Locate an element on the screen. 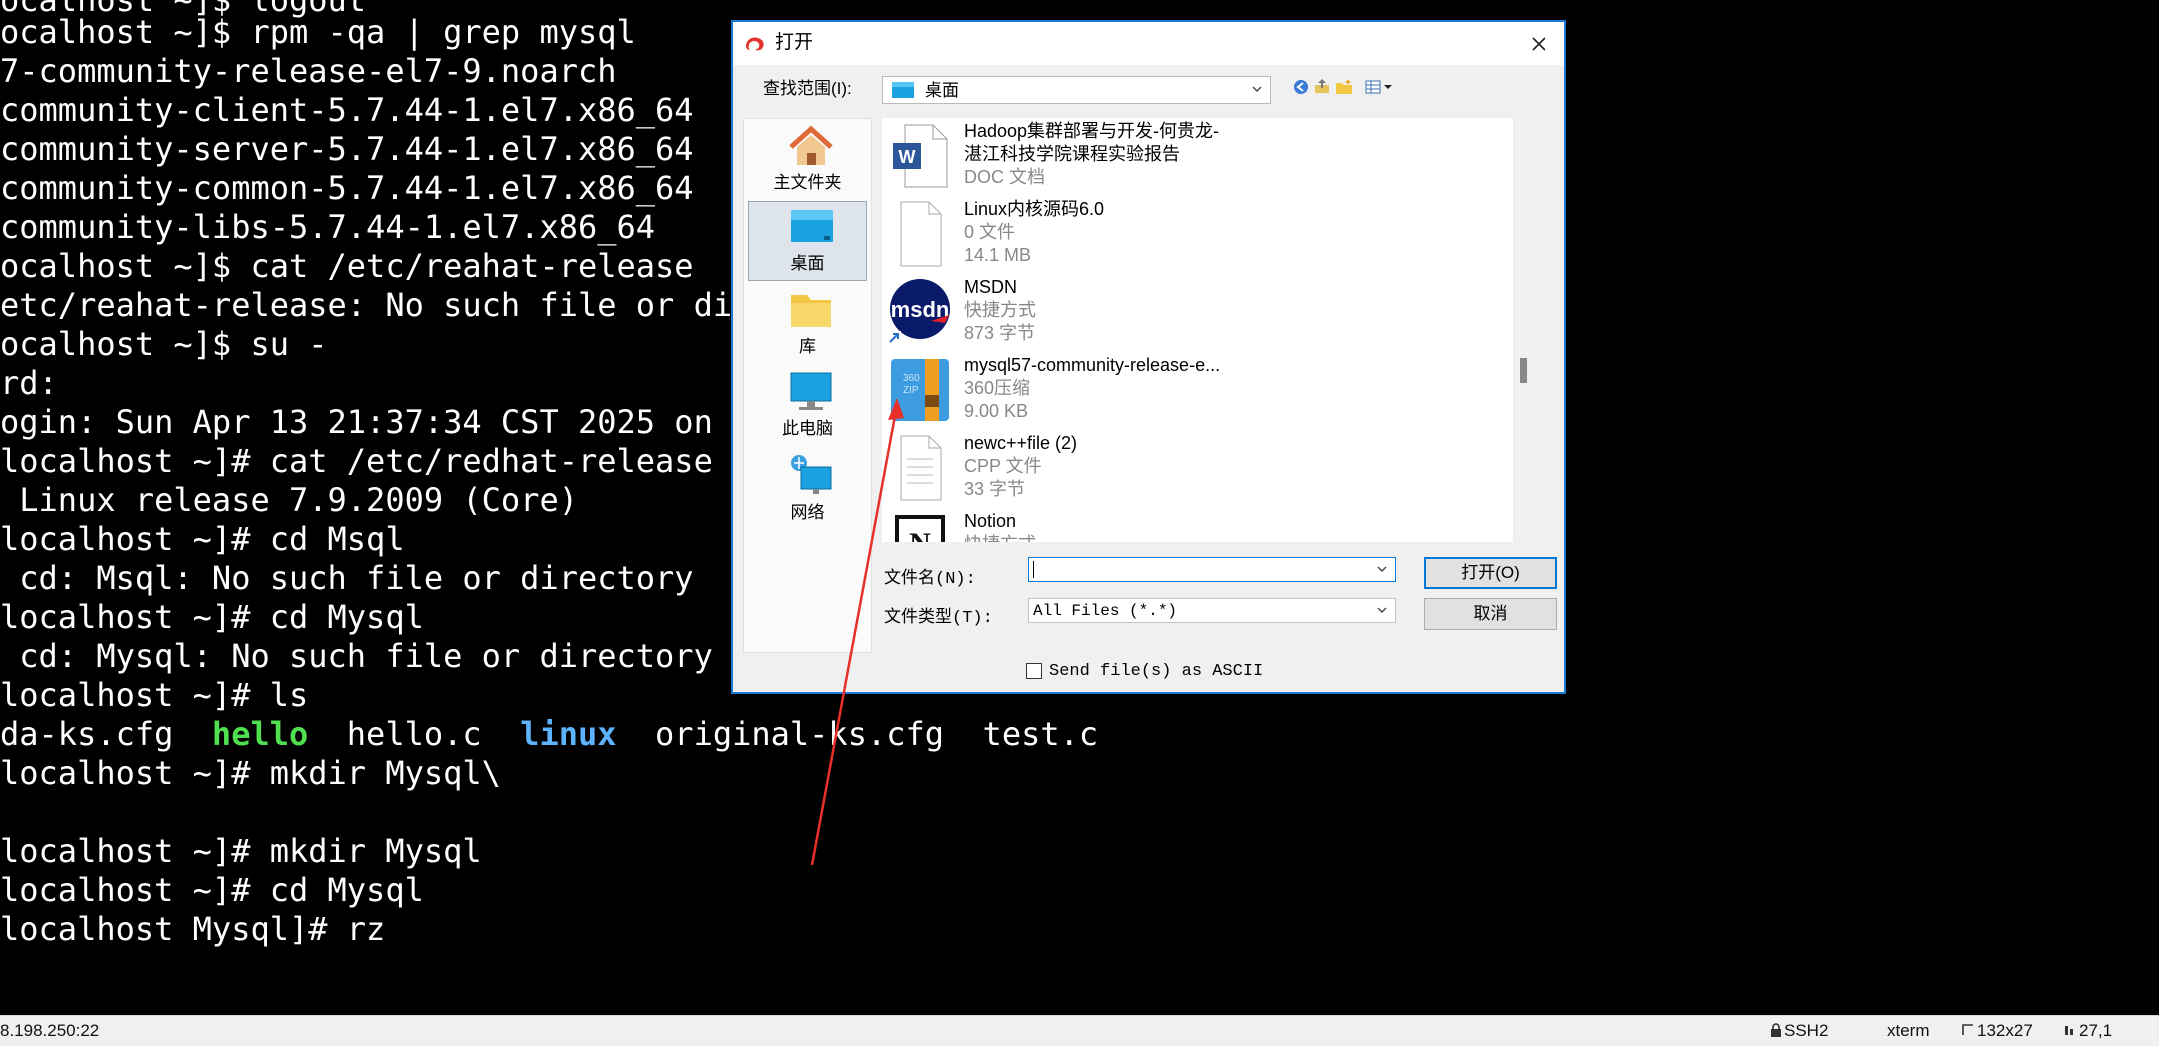 Image resolution: width=2159 pixels, height=1046 pixels. terminal-line: etc/reahat-release: No such file or dir is located at coordinates (376, 305).